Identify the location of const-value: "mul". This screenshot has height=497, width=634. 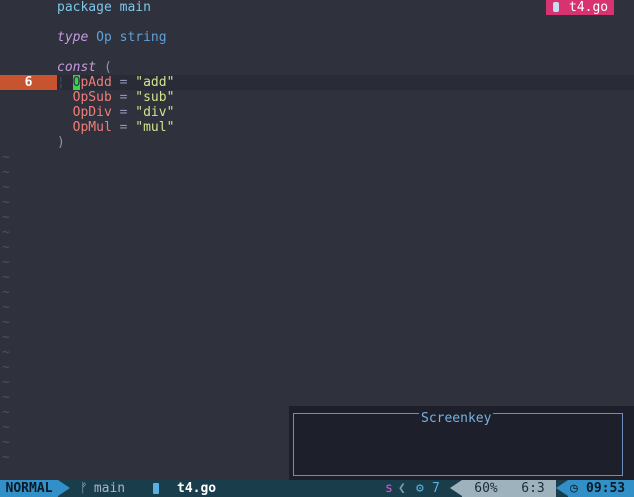
(155, 127).